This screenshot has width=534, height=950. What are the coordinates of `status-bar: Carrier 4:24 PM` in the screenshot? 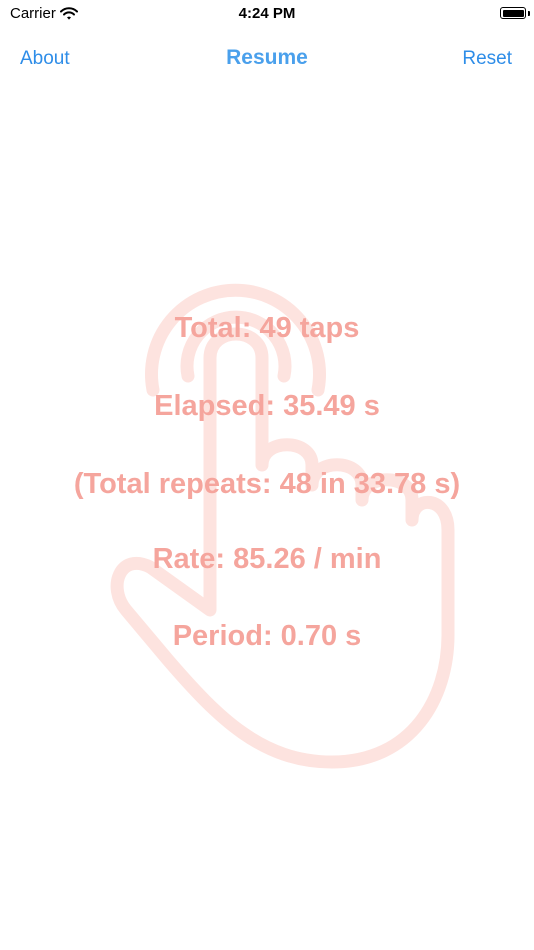 It's located at (267, 14).